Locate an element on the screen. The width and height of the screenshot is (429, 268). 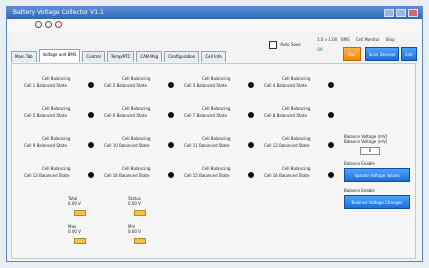
window-controls is located at coordinates (401, 13).